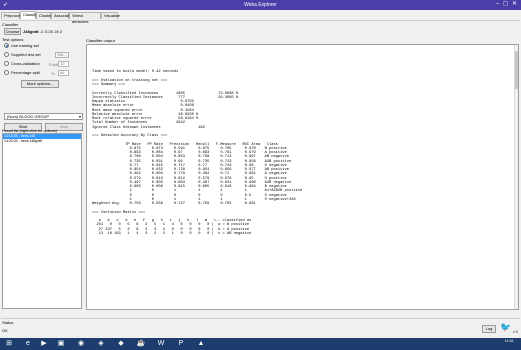 The width and height of the screenshot is (521, 350). I want to click on cross-validation-label: Cross-validation, so click(25, 63).